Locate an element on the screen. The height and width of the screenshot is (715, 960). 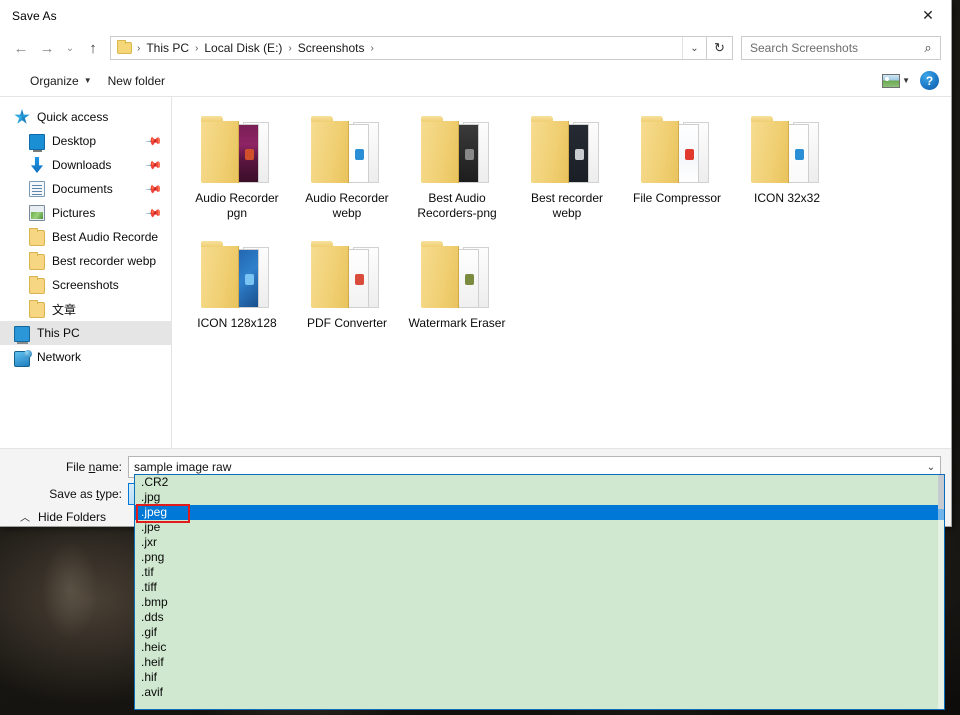
dropdown-option: .avif is located at coordinates (539, 692).